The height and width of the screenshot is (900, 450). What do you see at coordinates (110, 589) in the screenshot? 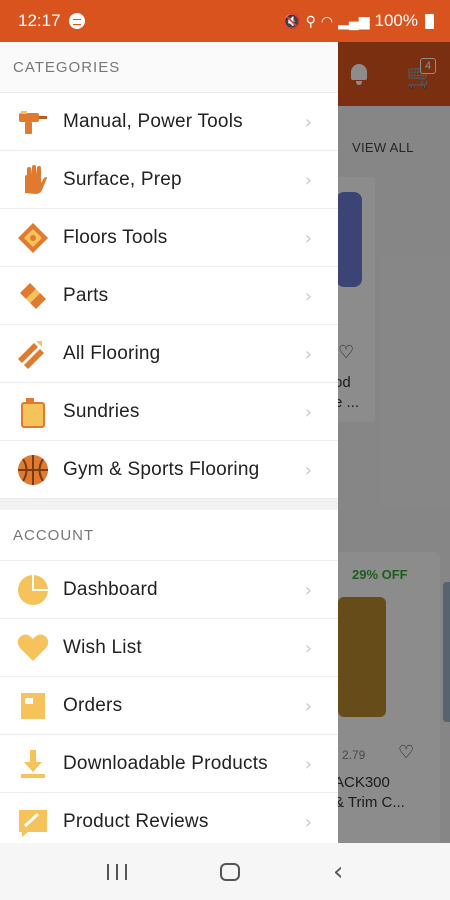
I see `menu-item-label: Dashboard` at bounding box center [110, 589].